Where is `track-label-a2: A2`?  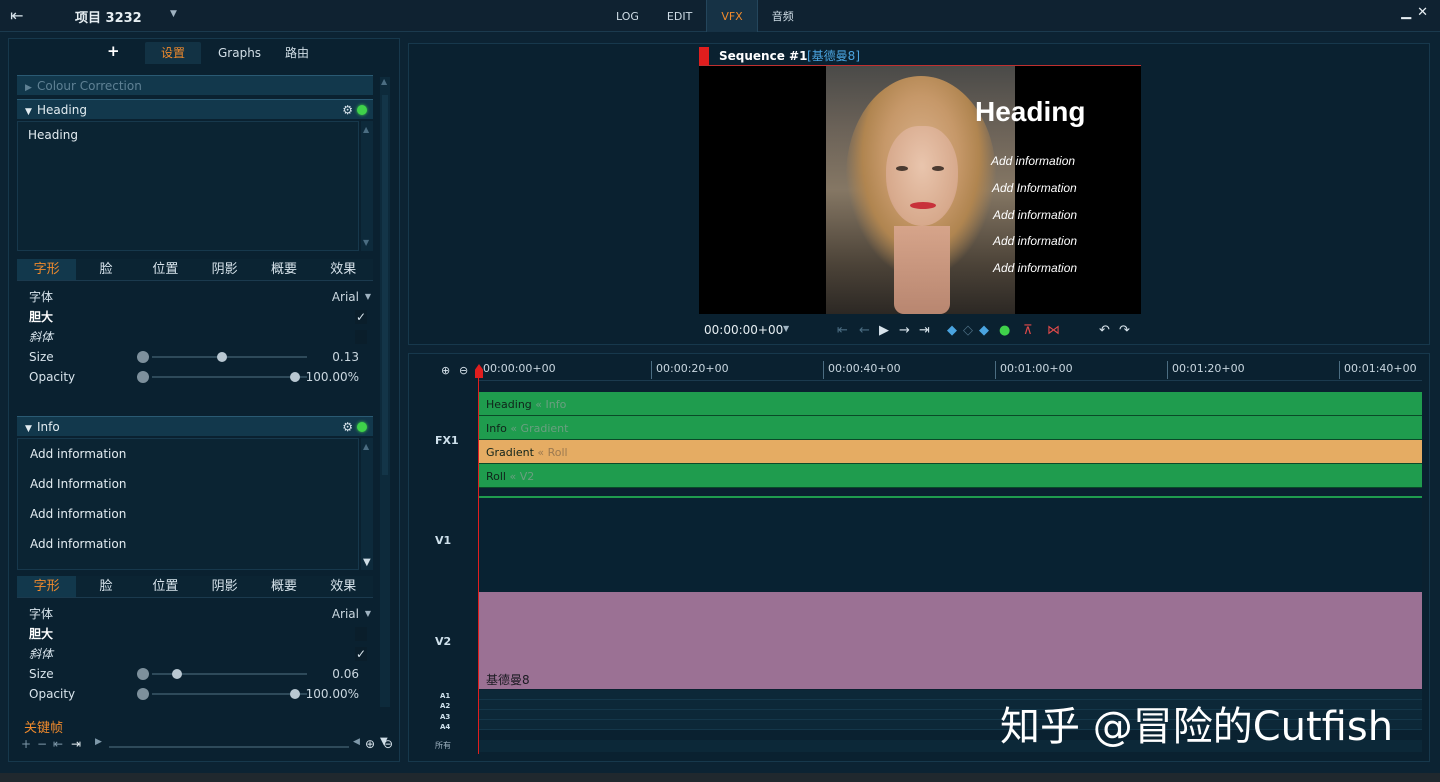
track-label-a2: A2 is located at coordinates (445, 706).